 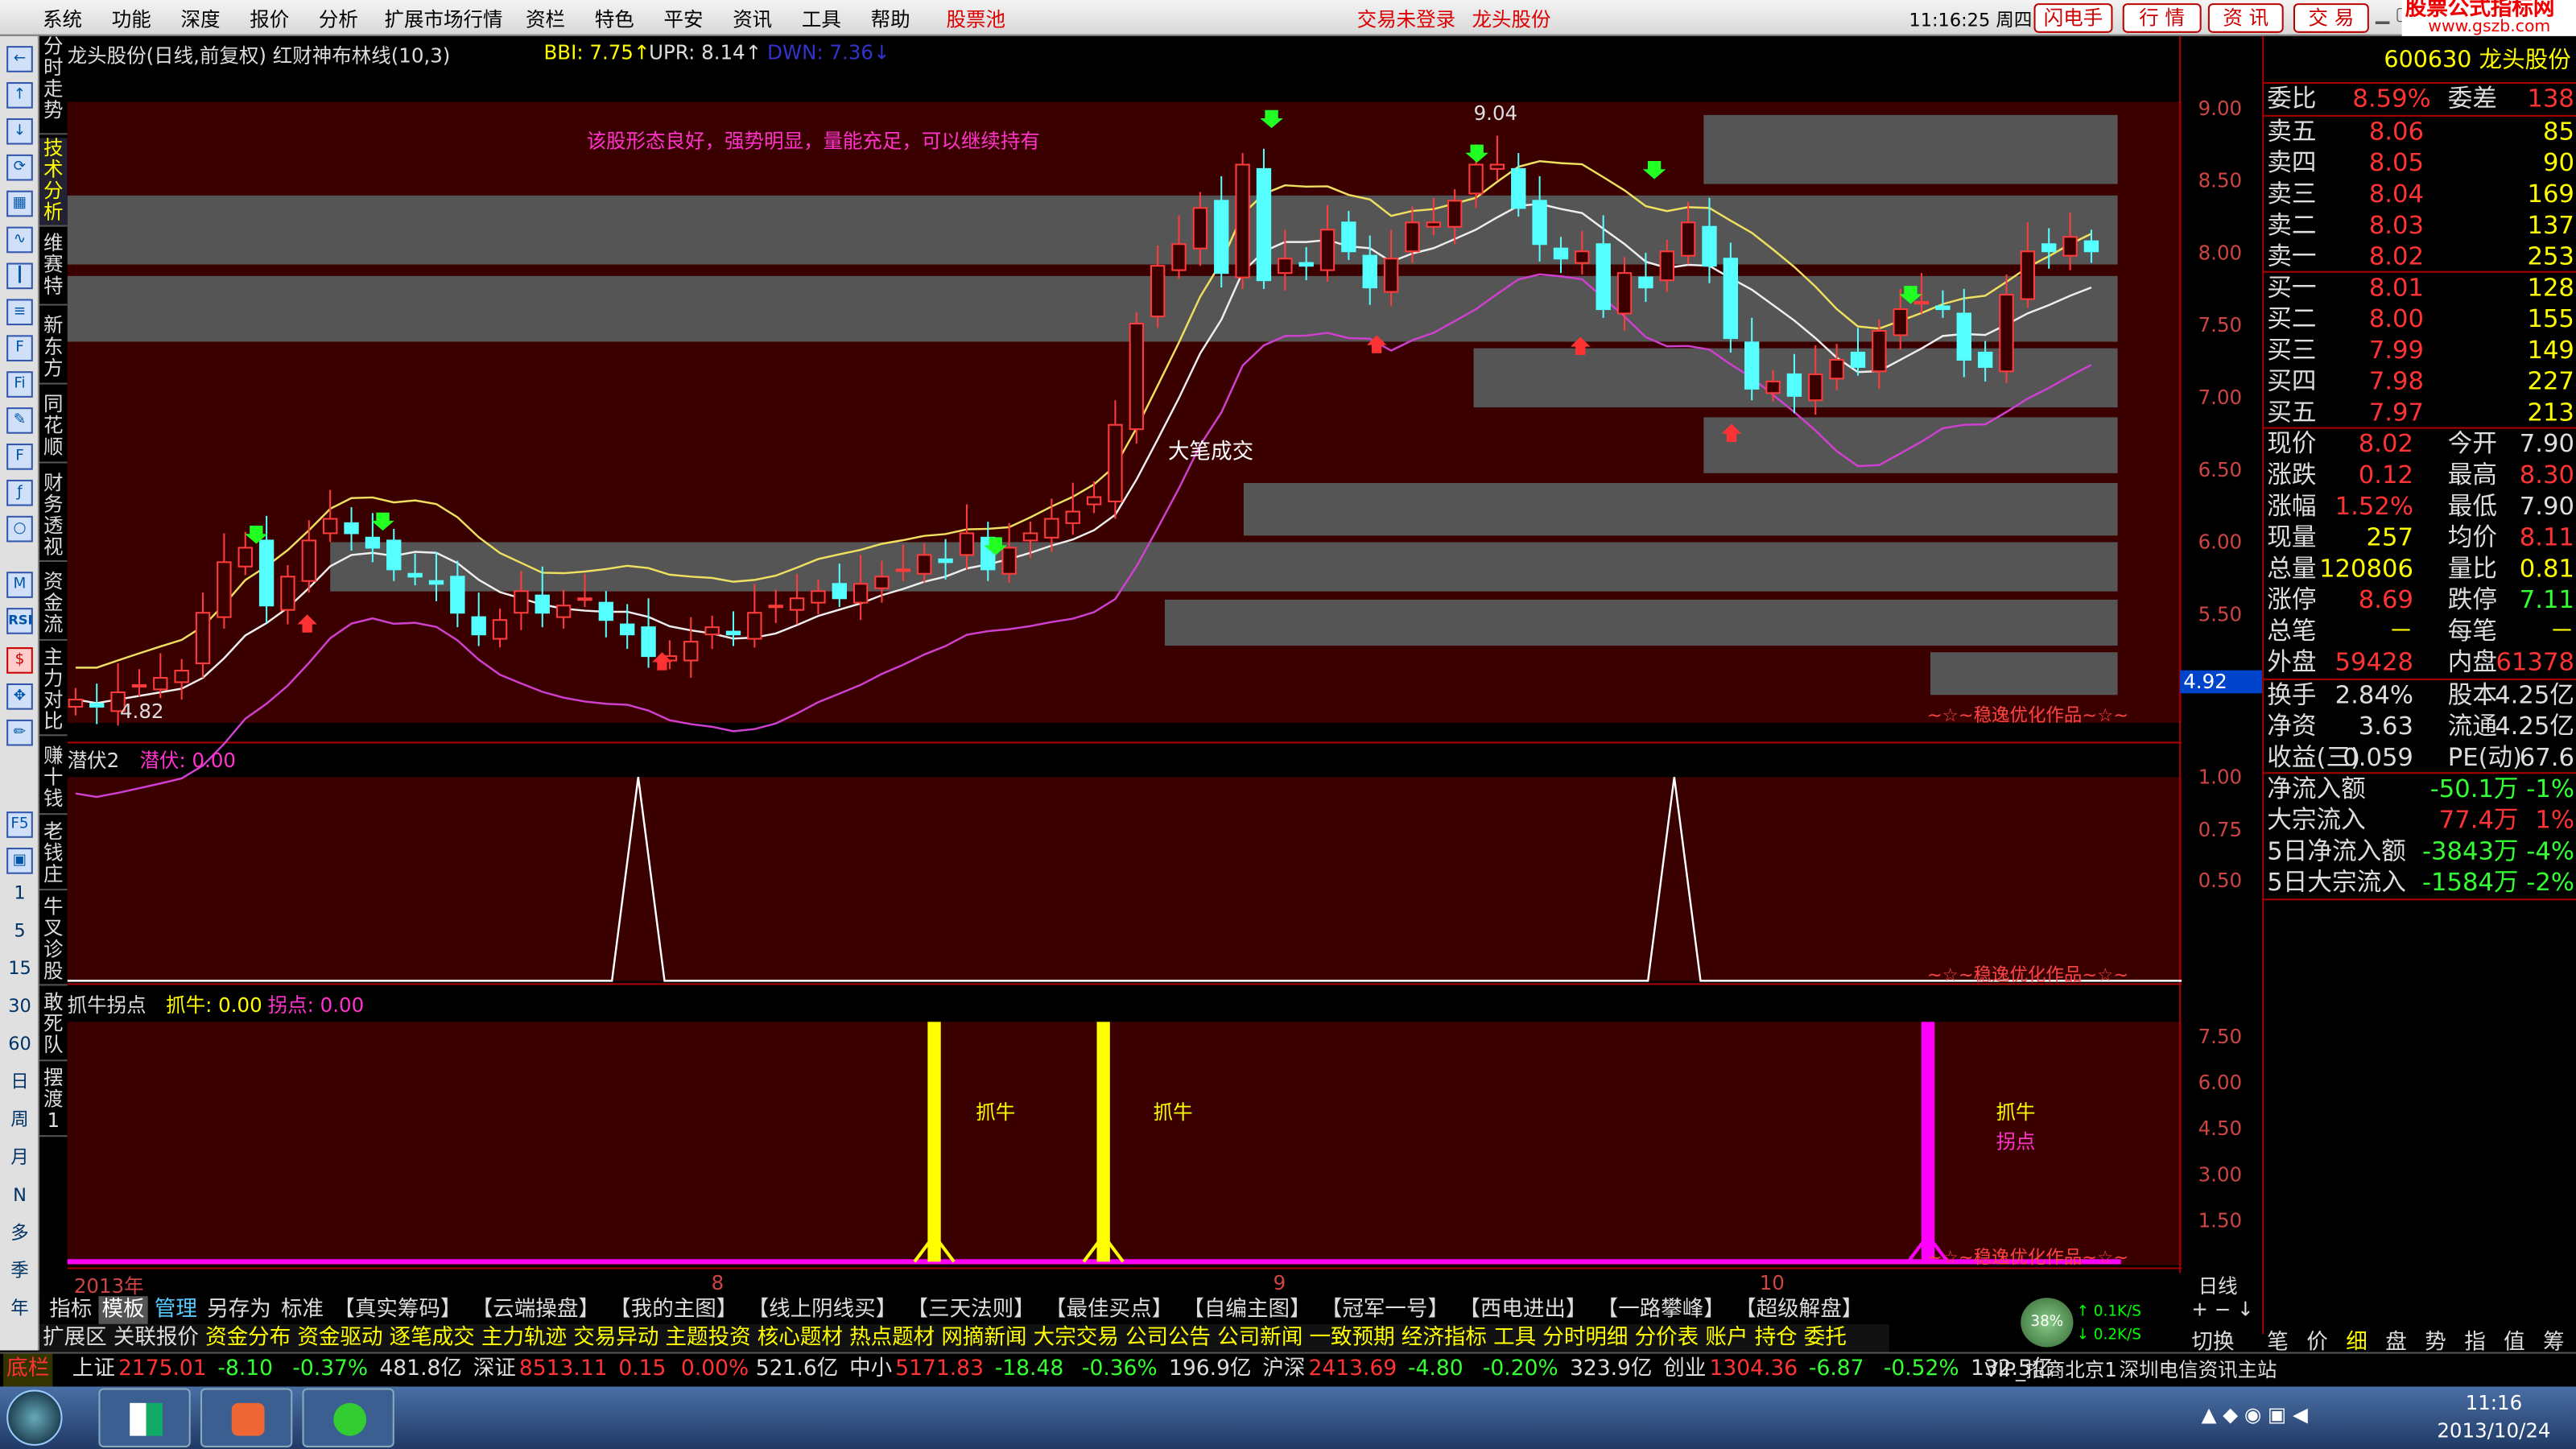 I want to click on menu-item-quote: 报价, so click(x=269, y=19).